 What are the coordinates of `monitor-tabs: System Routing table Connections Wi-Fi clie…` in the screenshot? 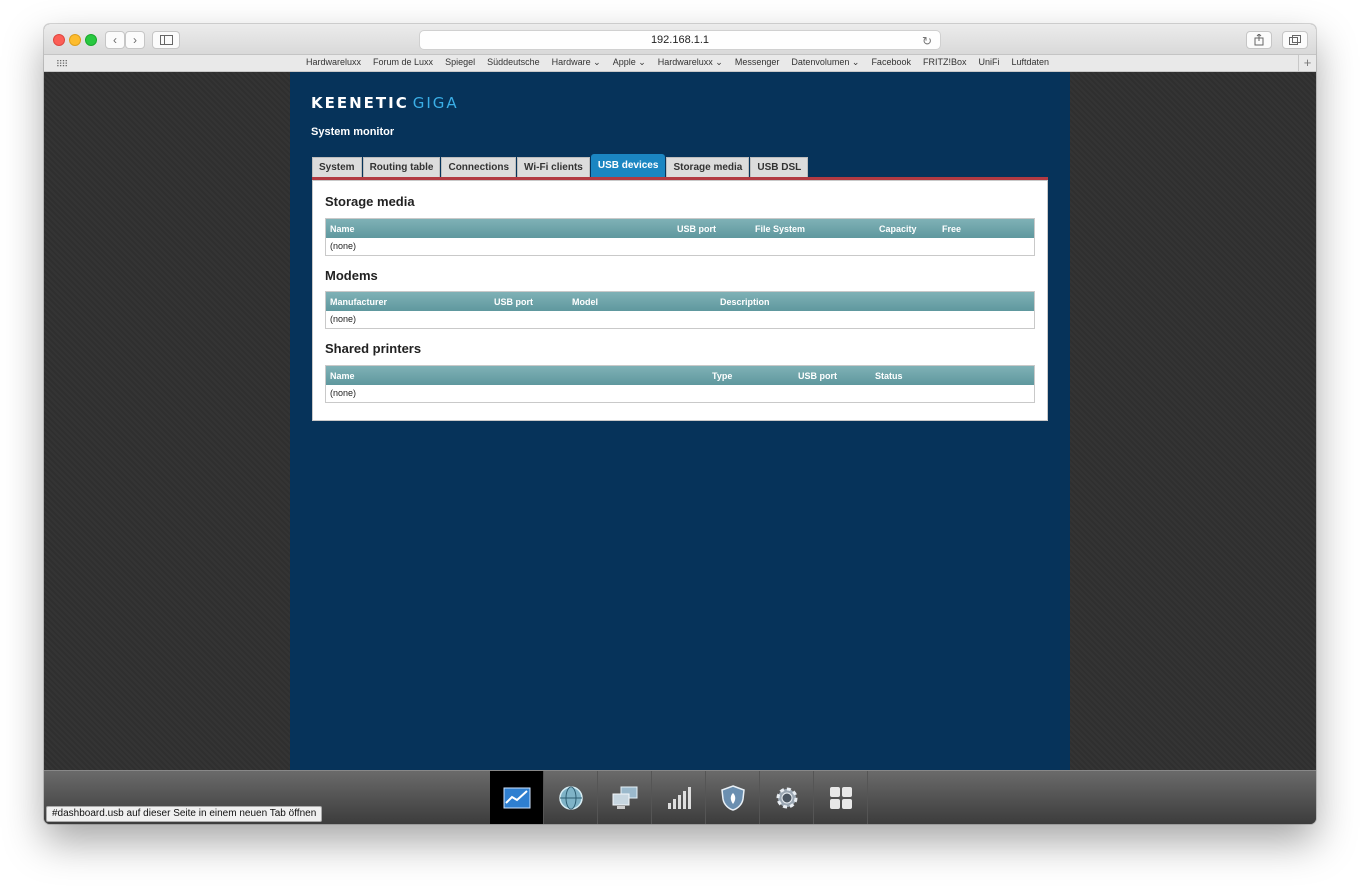 It's located at (560, 165).